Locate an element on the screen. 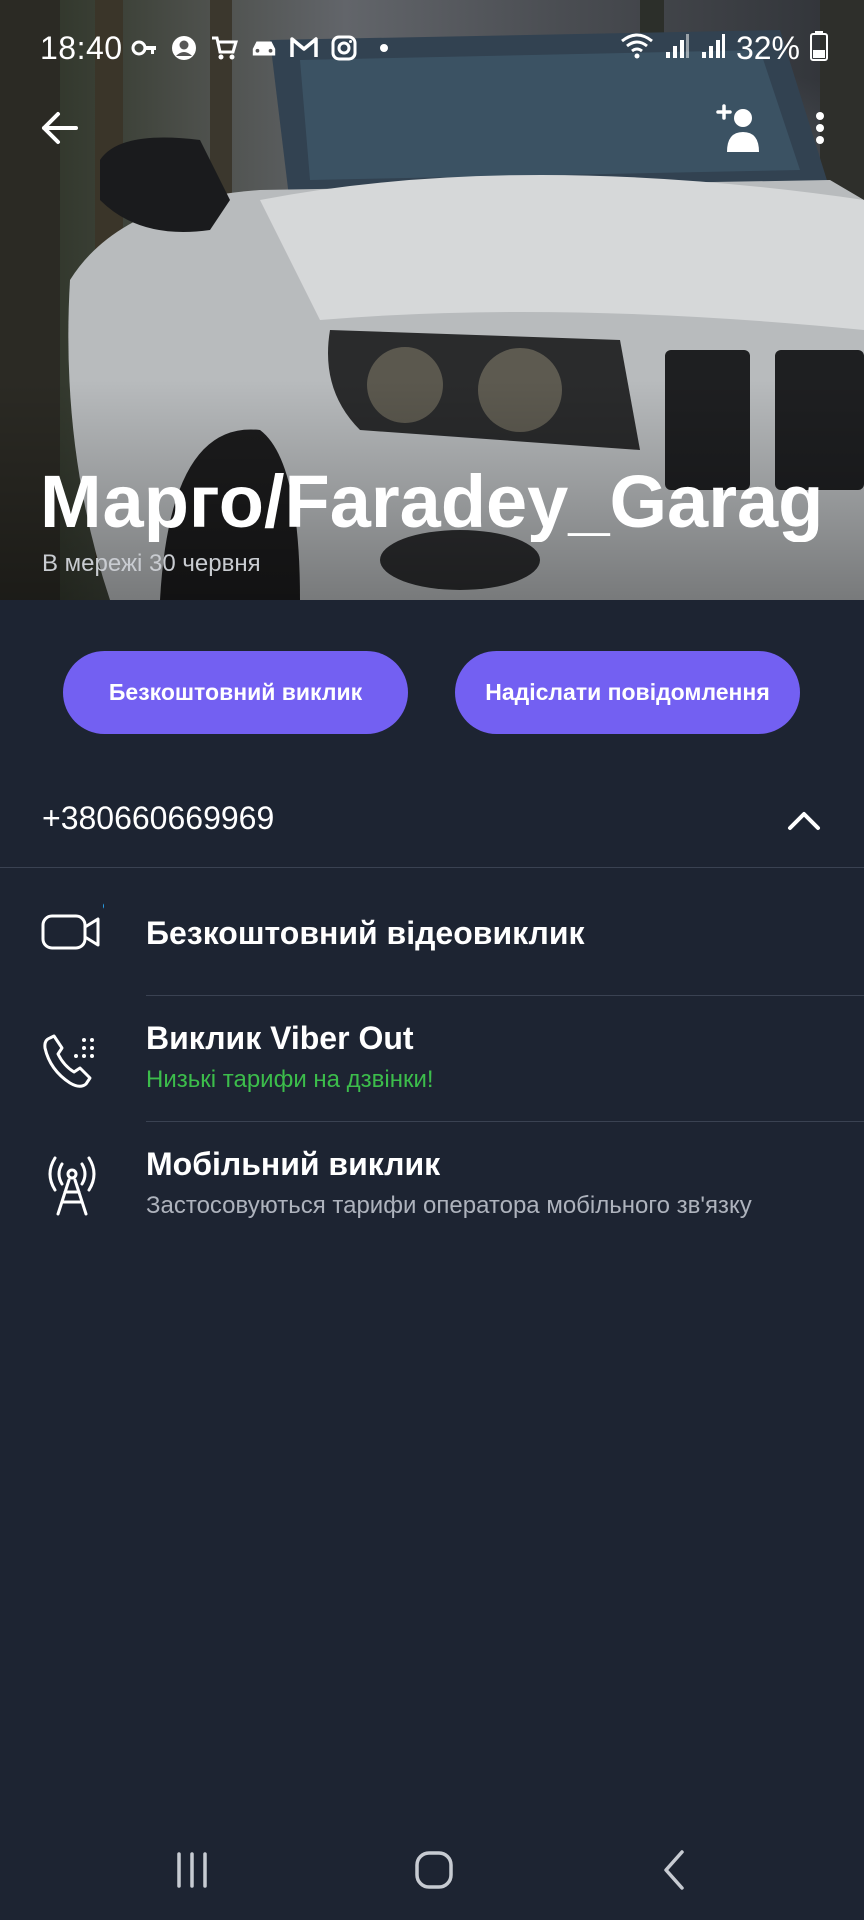 The height and width of the screenshot is (1920, 864). phone-dialpad-icon is located at coordinates (72, 1060).